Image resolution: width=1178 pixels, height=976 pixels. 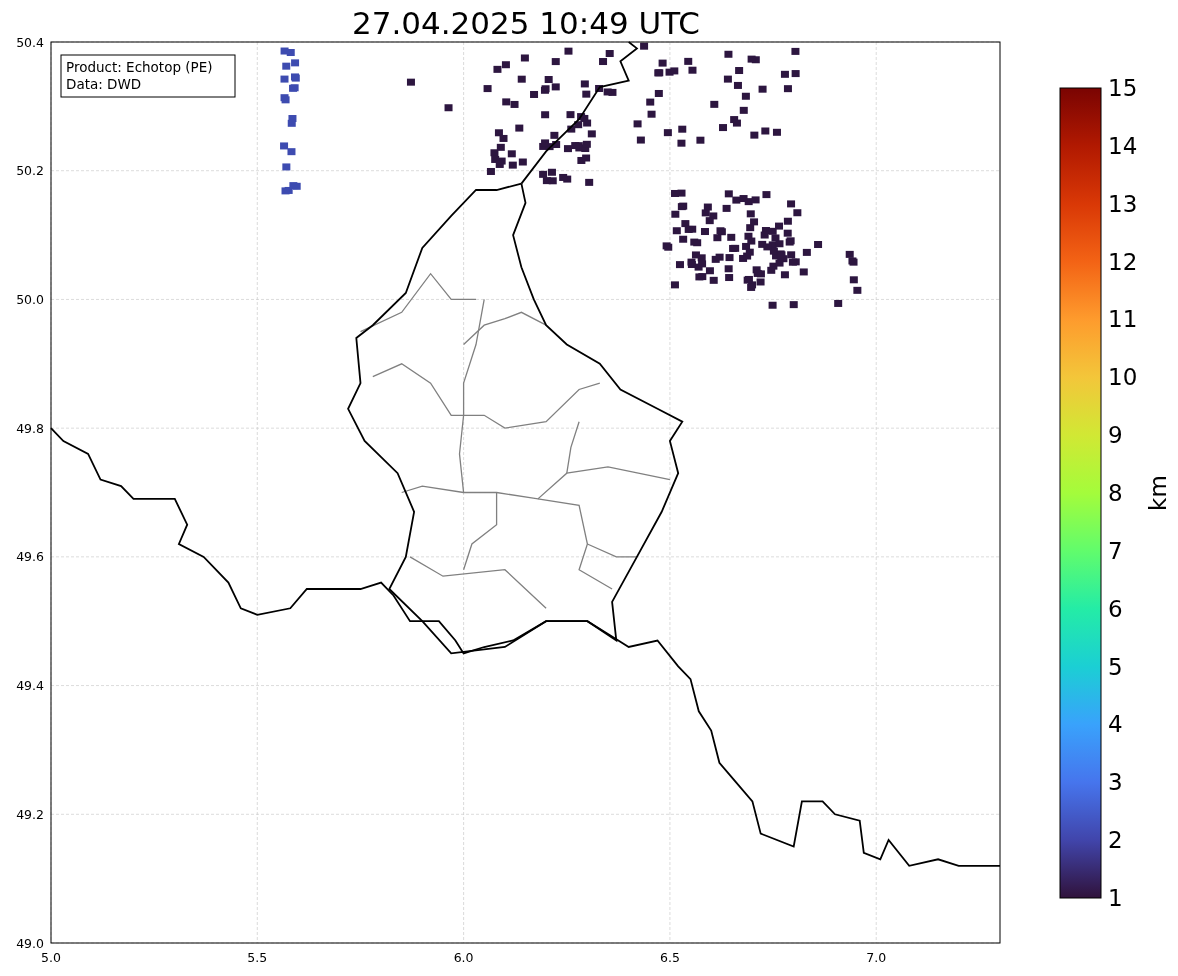 What do you see at coordinates (1115, 666) in the screenshot?
I see `colorbar-tick-label: 5` at bounding box center [1115, 666].